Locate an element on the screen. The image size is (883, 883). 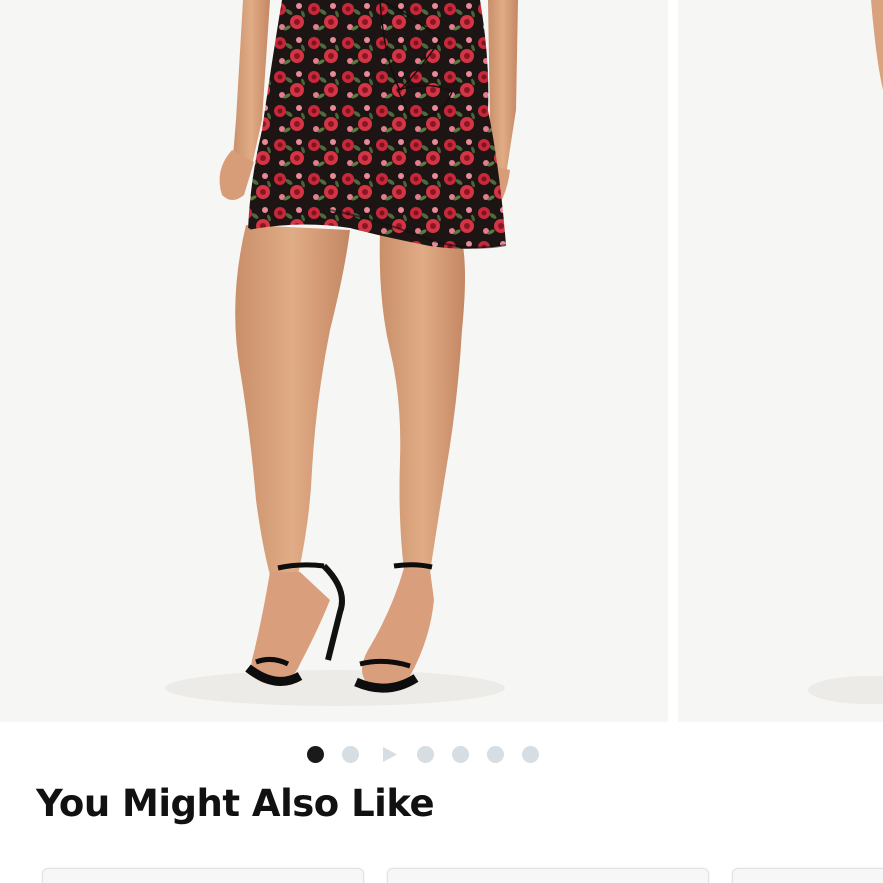
section-title-recommendations: You Might Also Like is located at coordinates (235, 803).